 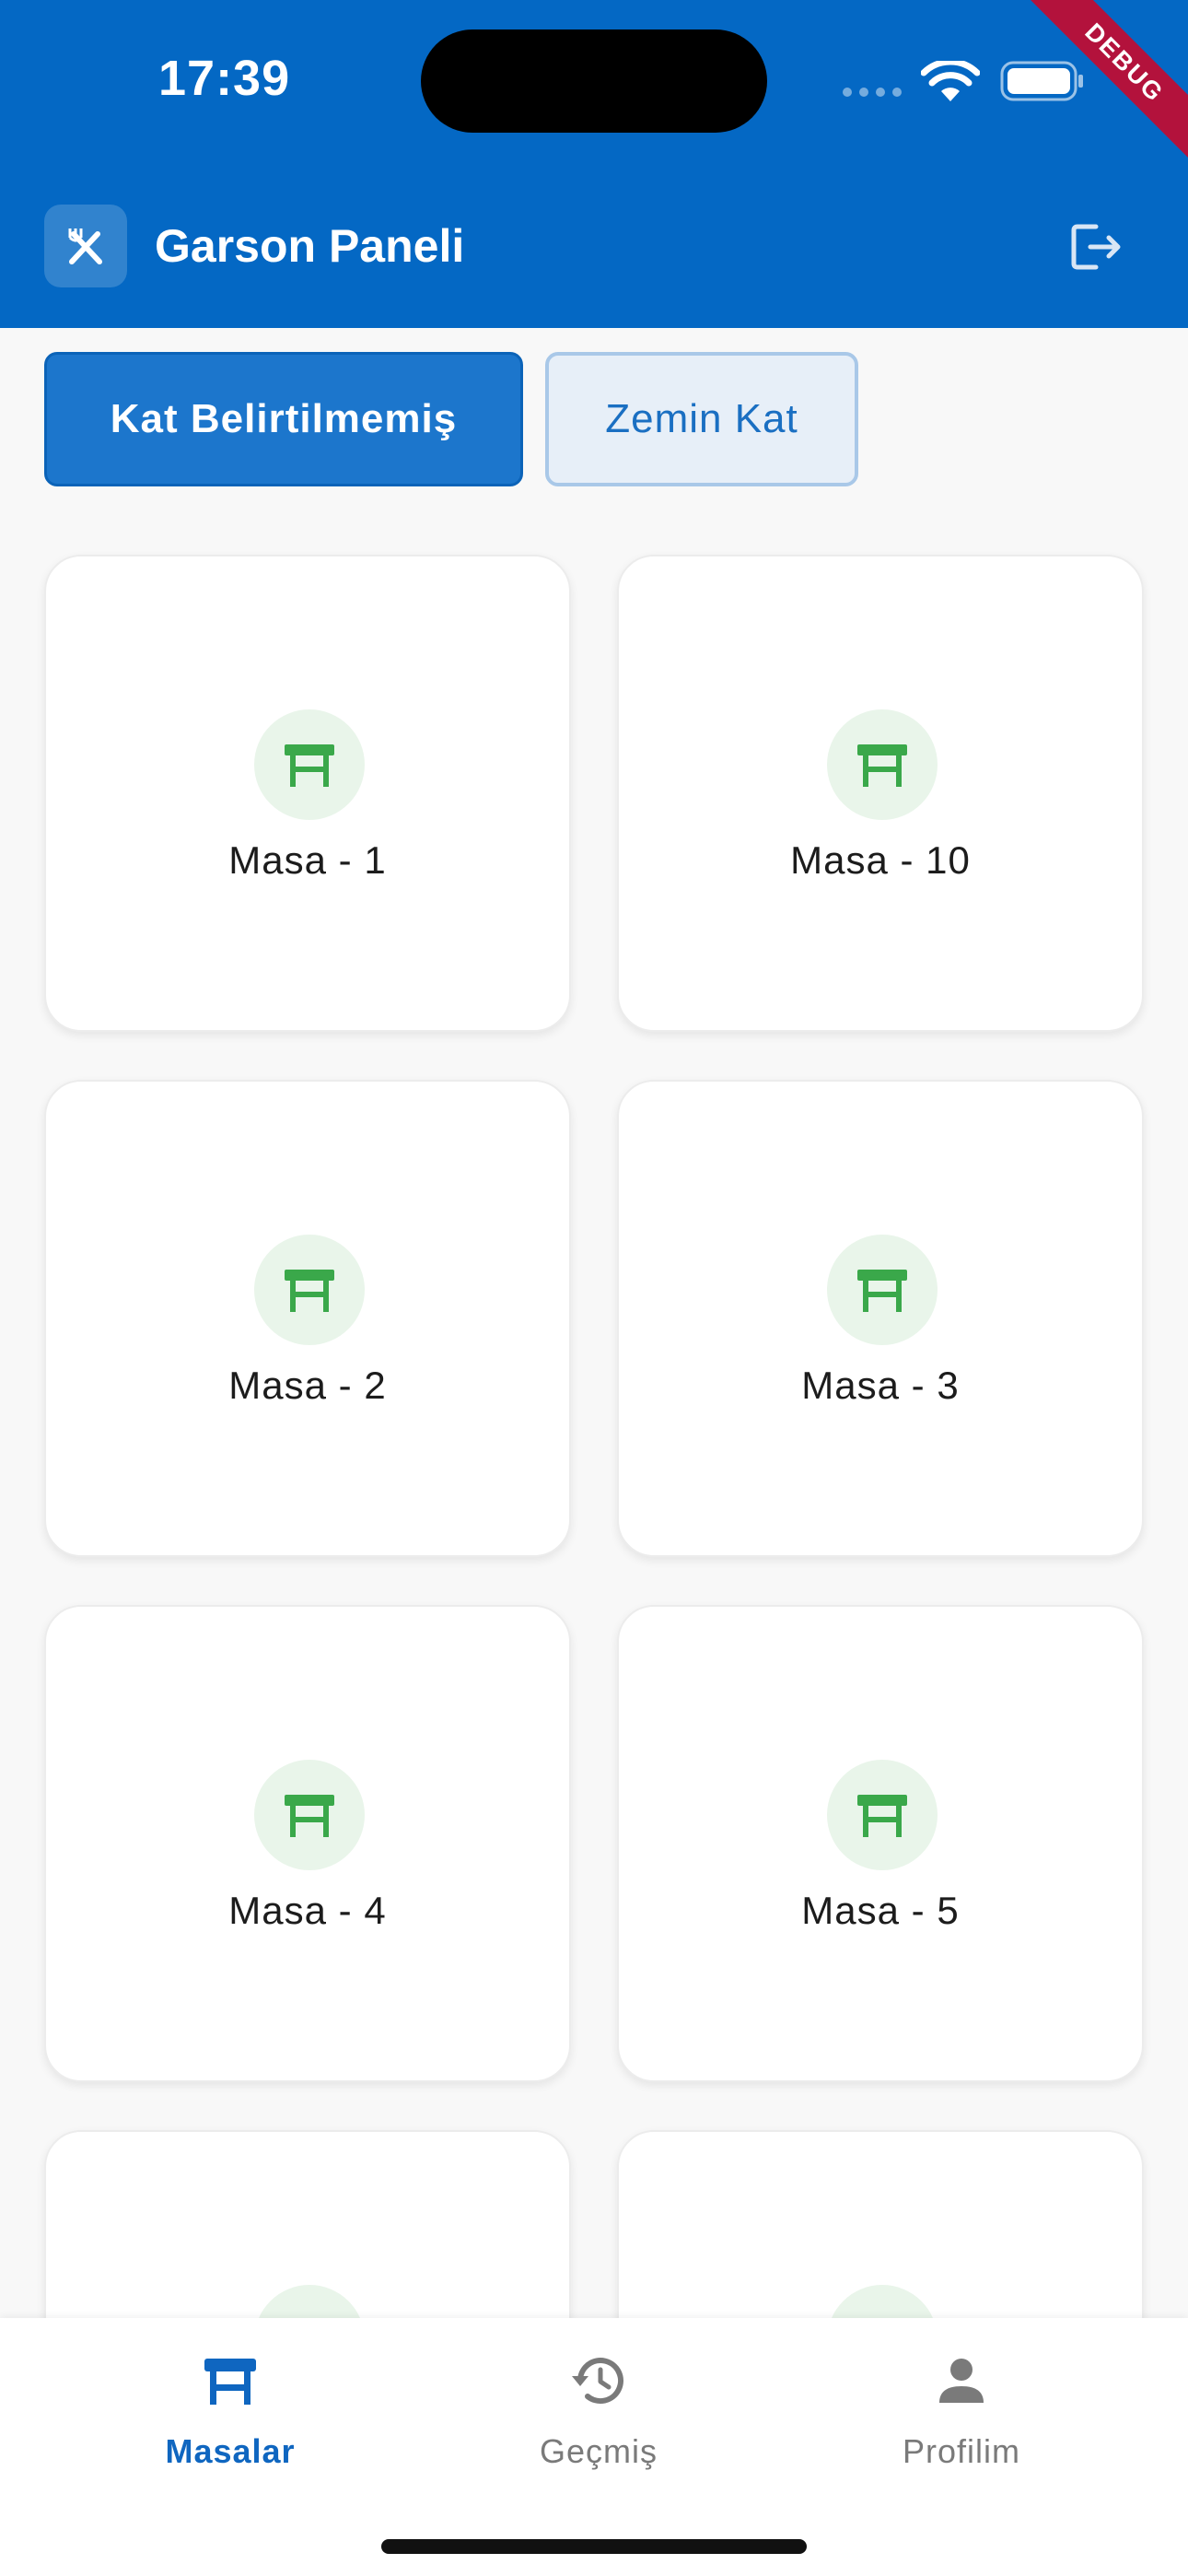 I want to click on page-title: Garson Paneli, so click(x=310, y=246).